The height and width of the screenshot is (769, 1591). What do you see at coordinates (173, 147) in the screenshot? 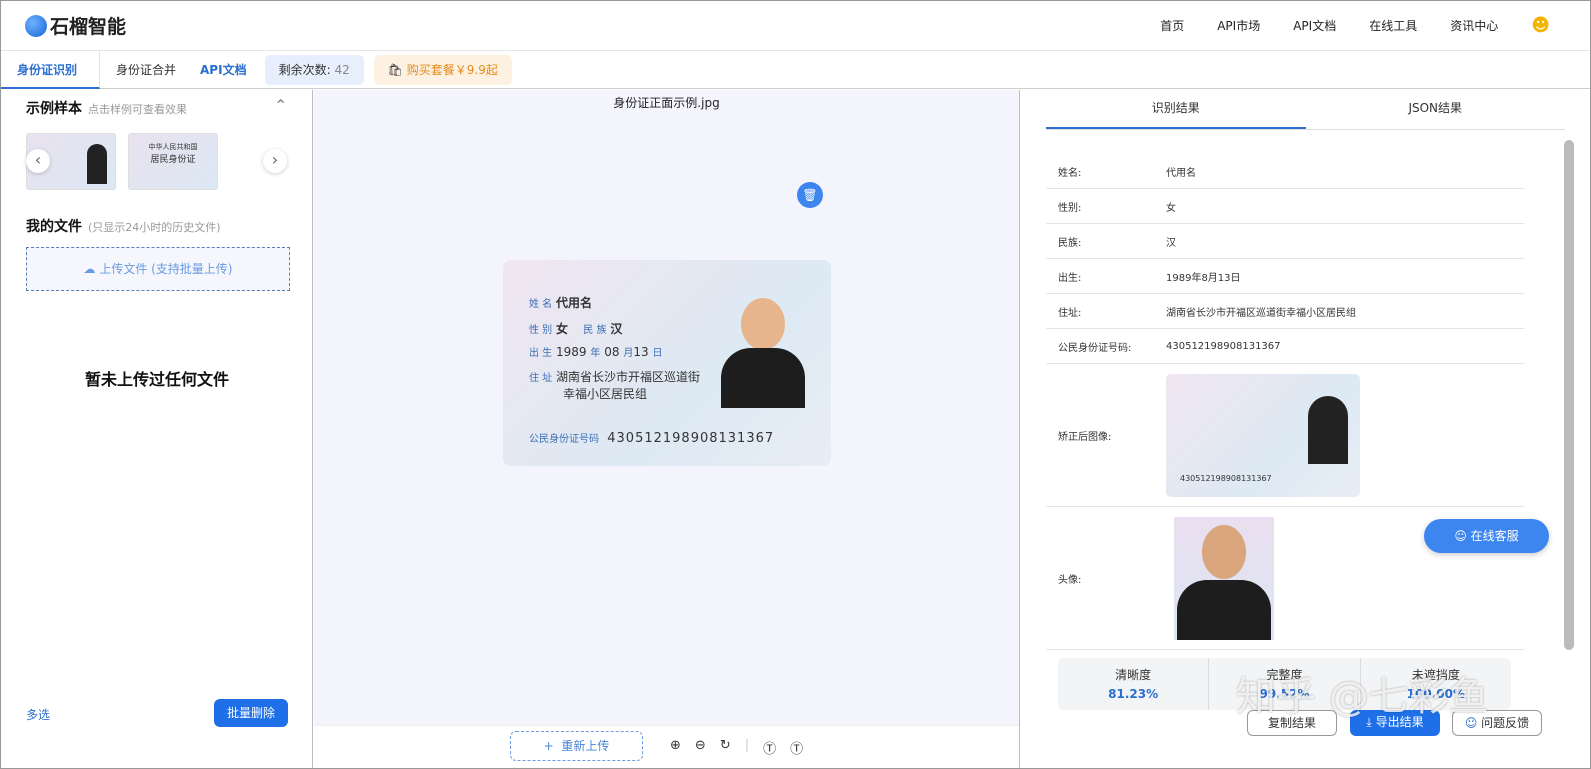
I see `thumb-country: 中华人民共和国` at bounding box center [173, 147].